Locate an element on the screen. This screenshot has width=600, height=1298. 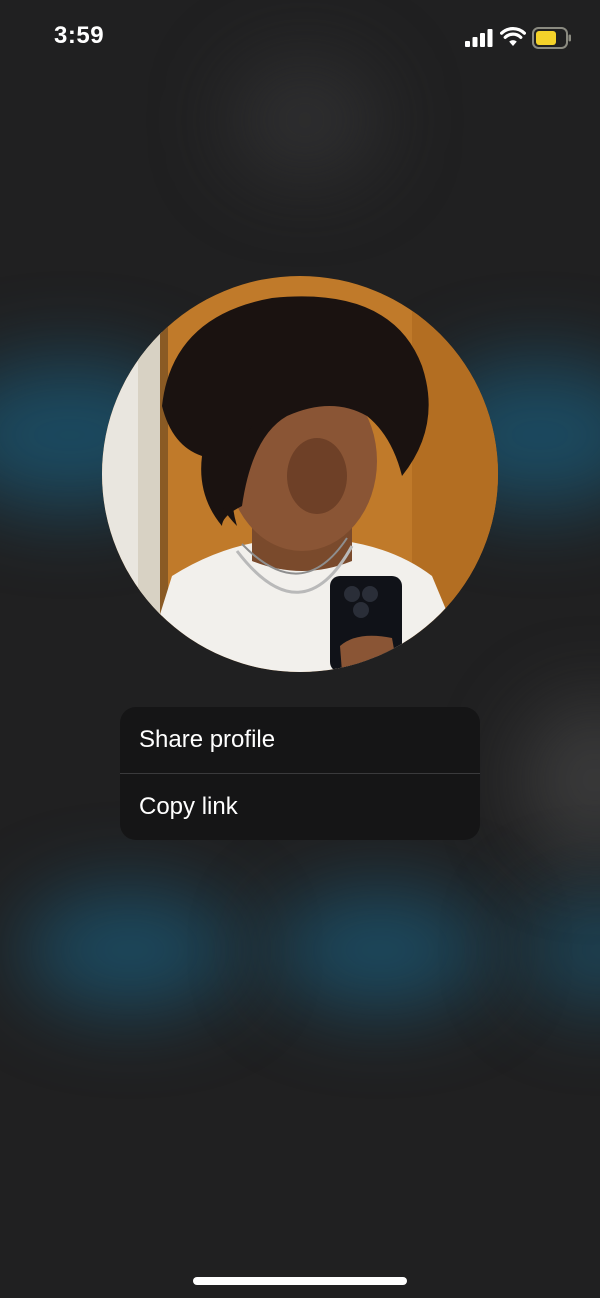
status-bar: 3:59 is located at coordinates (300, 40).